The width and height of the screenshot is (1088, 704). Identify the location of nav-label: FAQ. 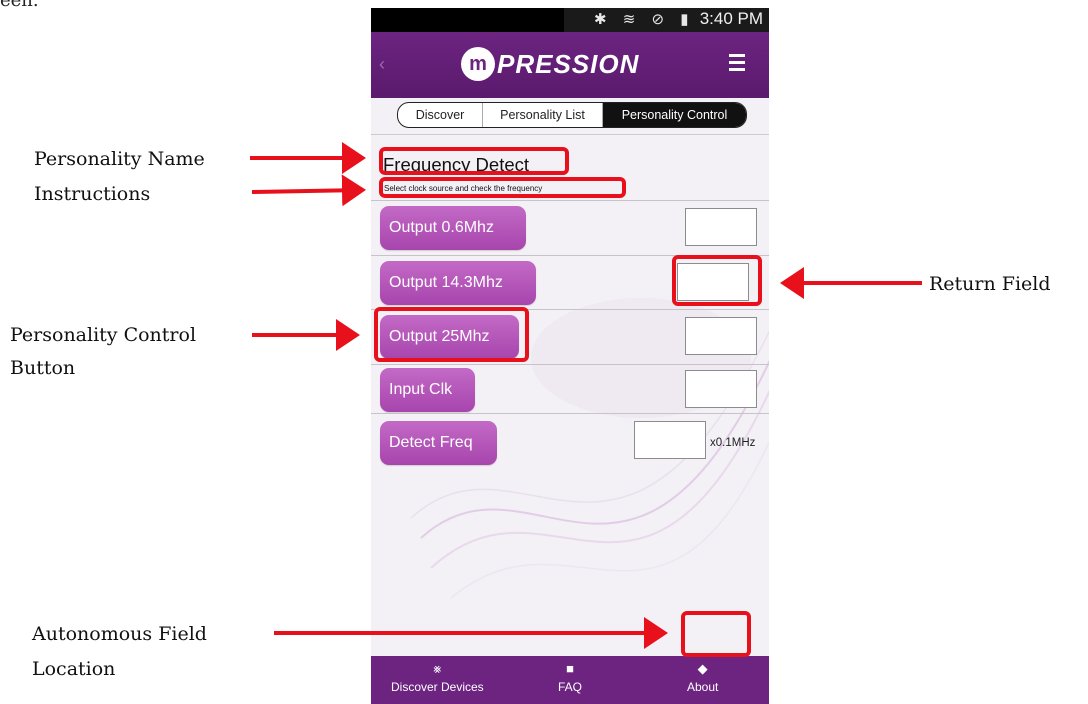
(570, 687).